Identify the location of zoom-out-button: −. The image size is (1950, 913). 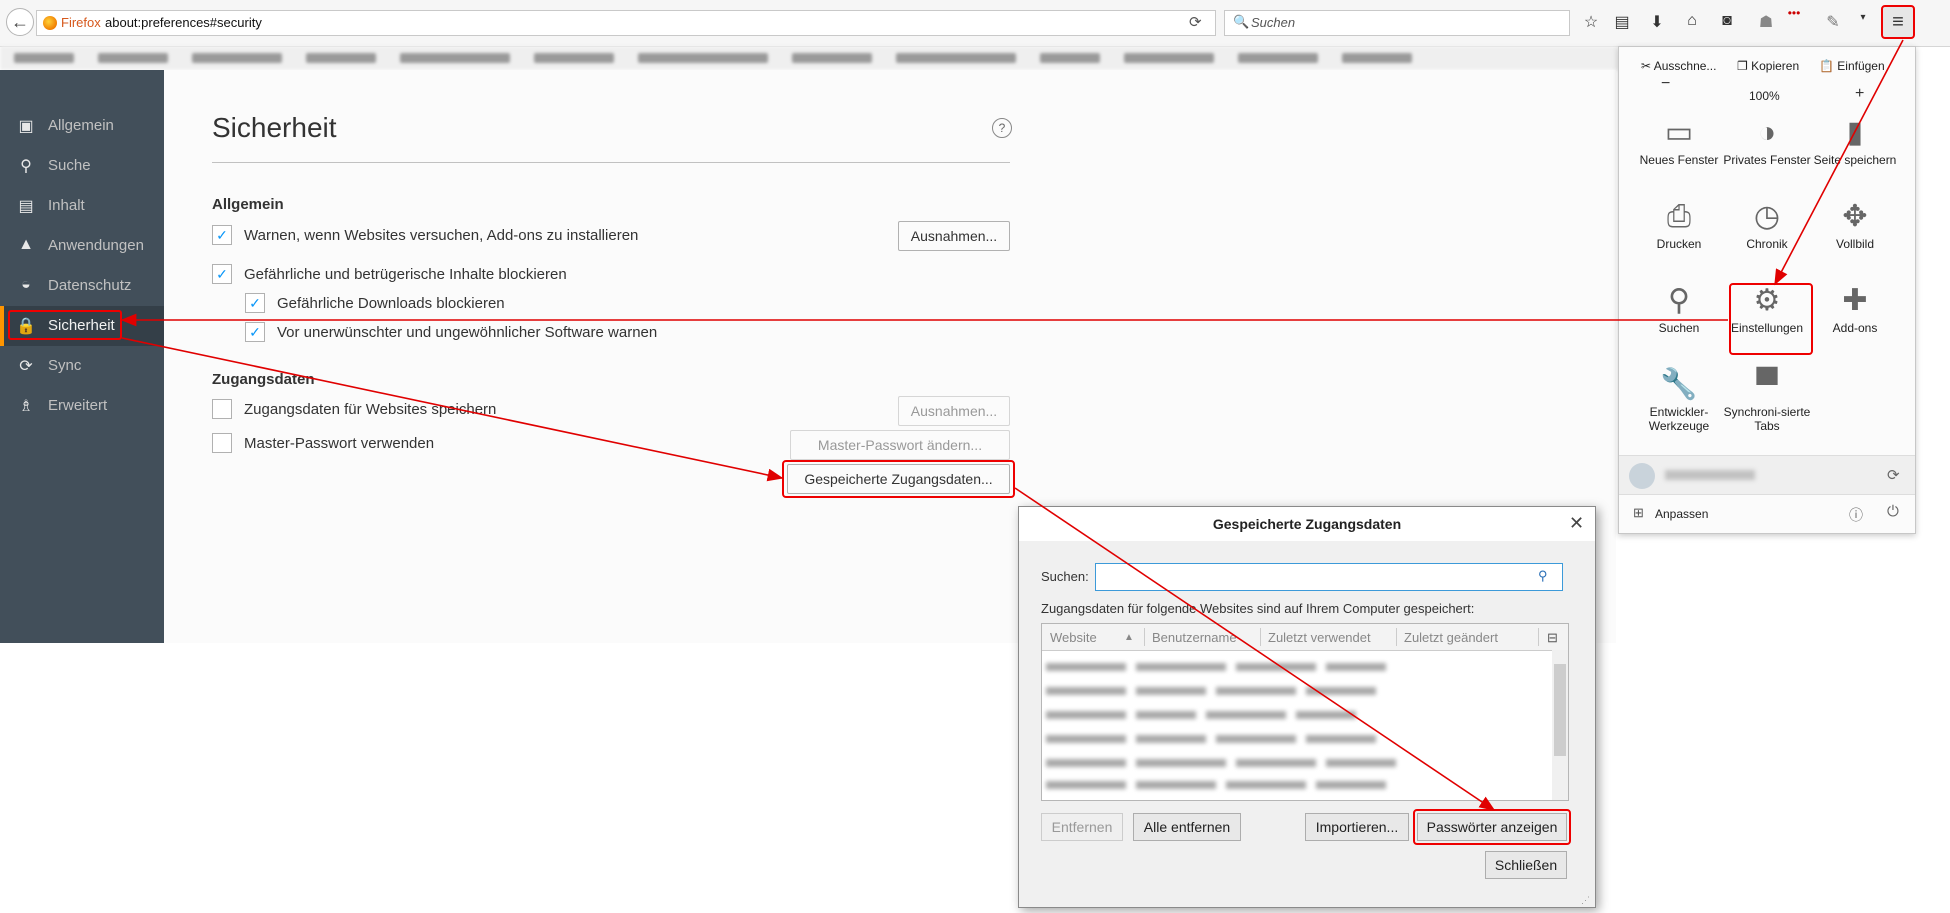
(1665, 84).